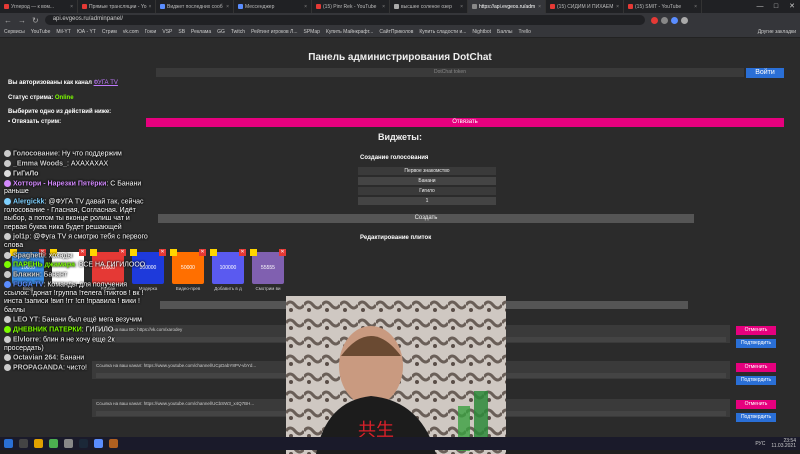  What do you see at coordinates (396, 32) in the screenshot?
I see `bookmark-item: СайтПриколов` at bounding box center [396, 32].